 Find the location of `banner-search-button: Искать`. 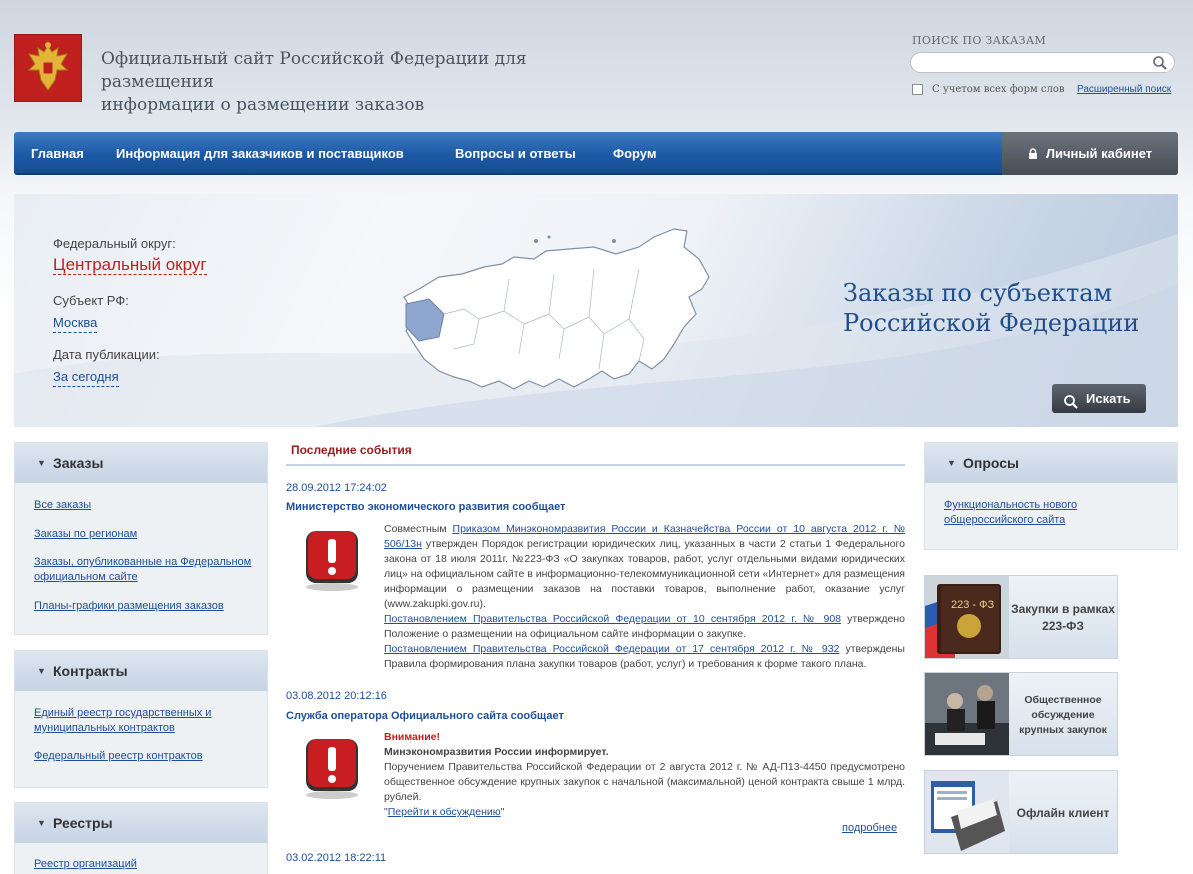

banner-search-button: Искать is located at coordinates (1099, 398).